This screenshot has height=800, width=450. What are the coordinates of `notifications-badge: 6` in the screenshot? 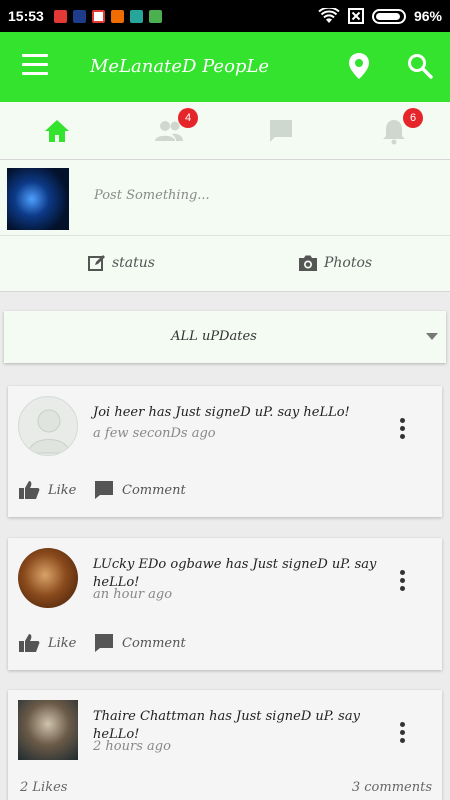 It's located at (413, 118).